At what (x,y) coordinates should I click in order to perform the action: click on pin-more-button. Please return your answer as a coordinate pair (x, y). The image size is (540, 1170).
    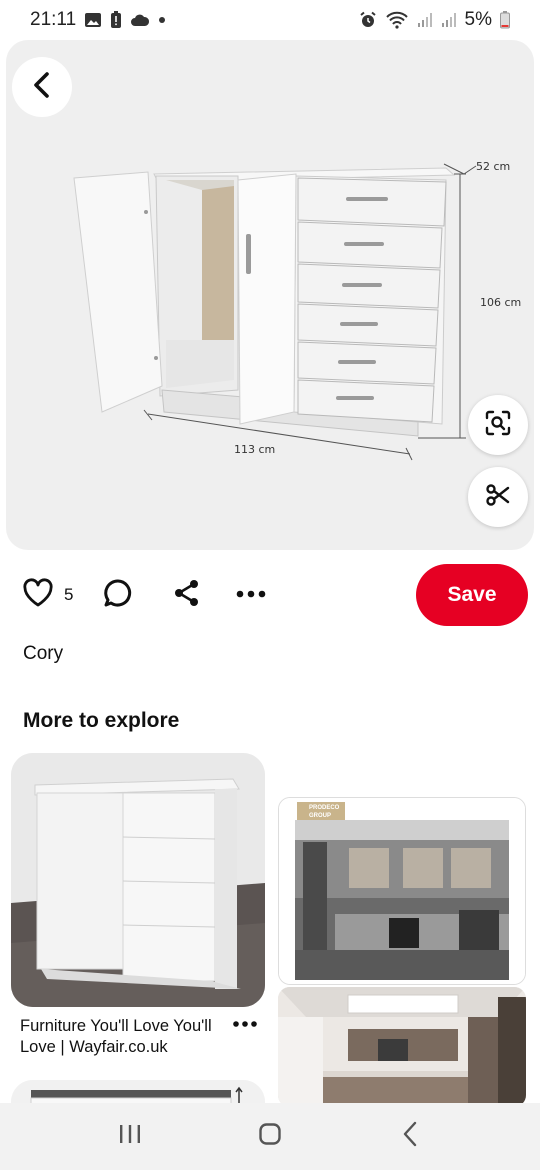
    Looking at the image, I should click on (245, 1025).